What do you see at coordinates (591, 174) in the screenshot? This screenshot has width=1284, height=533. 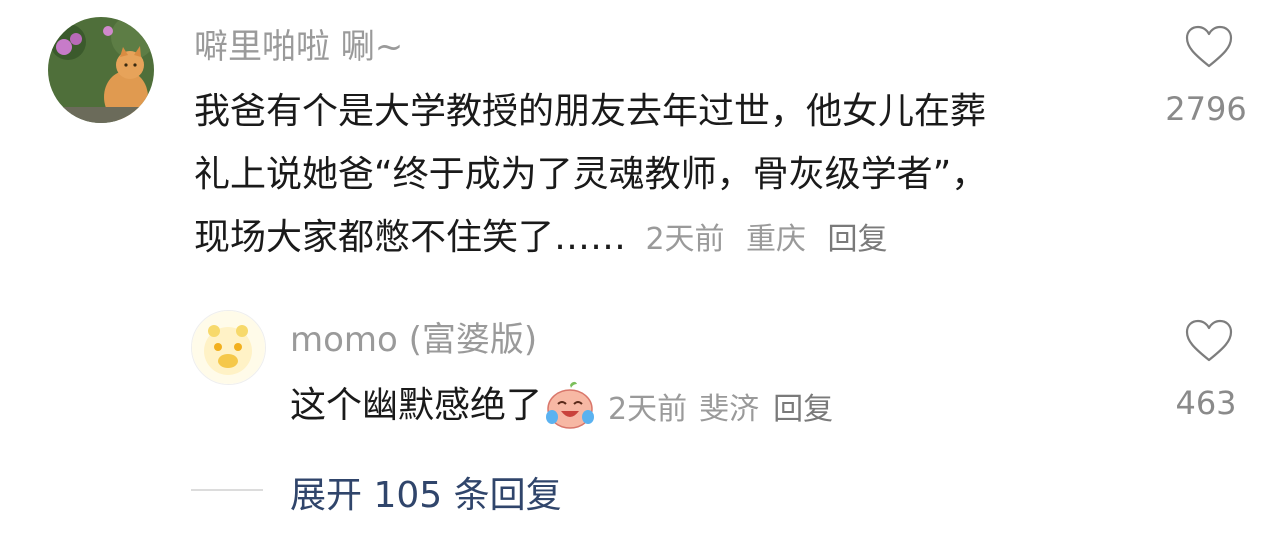 I see `comment-line: 礼上说她爸“终于成为了灵魂教师，骨灰级学者”，` at bounding box center [591, 174].